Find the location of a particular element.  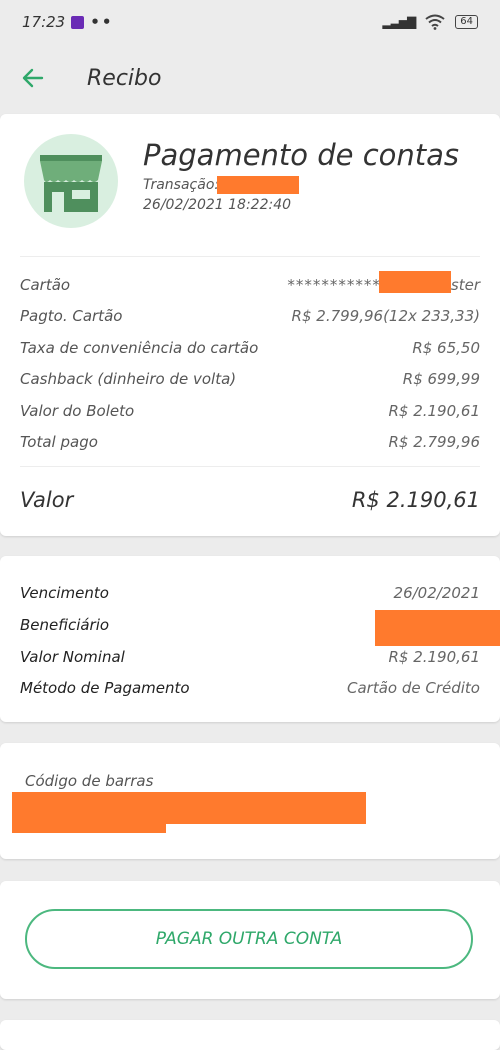

bill-row-nominal-value: Valor Nominal R$ 2.190,61 is located at coordinates (250, 657).